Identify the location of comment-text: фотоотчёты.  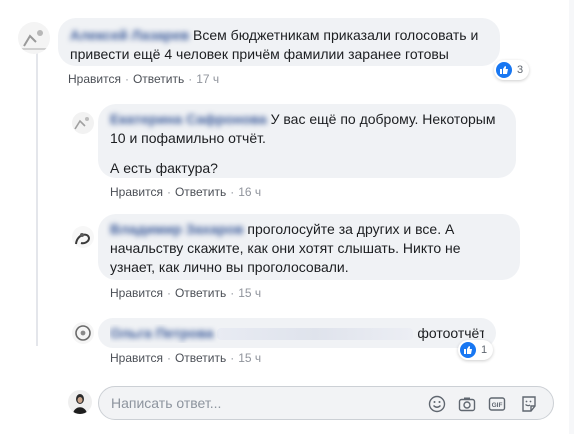
(450, 333).